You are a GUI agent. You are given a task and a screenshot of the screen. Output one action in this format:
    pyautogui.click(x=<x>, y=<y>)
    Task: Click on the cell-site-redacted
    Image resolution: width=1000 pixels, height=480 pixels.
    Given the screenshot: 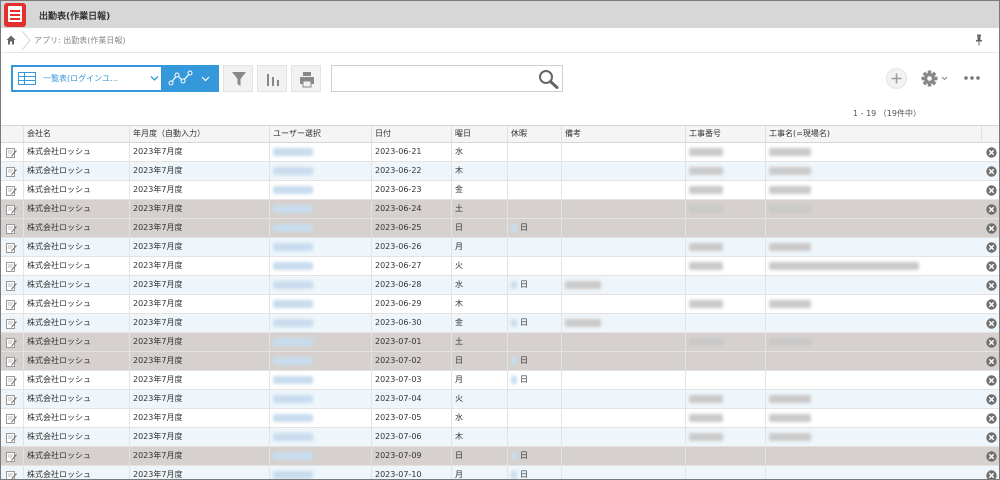 What is the action you would take?
    pyautogui.click(x=873, y=456)
    